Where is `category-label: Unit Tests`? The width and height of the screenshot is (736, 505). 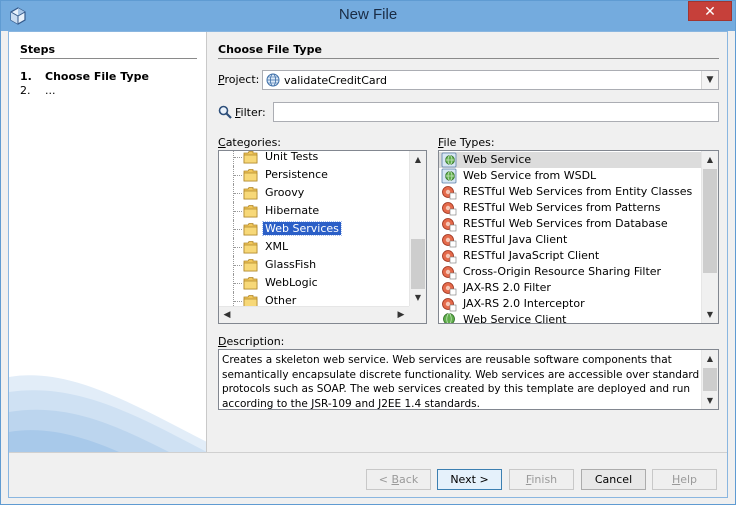 category-label: Unit Tests is located at coordinates (292, 156).